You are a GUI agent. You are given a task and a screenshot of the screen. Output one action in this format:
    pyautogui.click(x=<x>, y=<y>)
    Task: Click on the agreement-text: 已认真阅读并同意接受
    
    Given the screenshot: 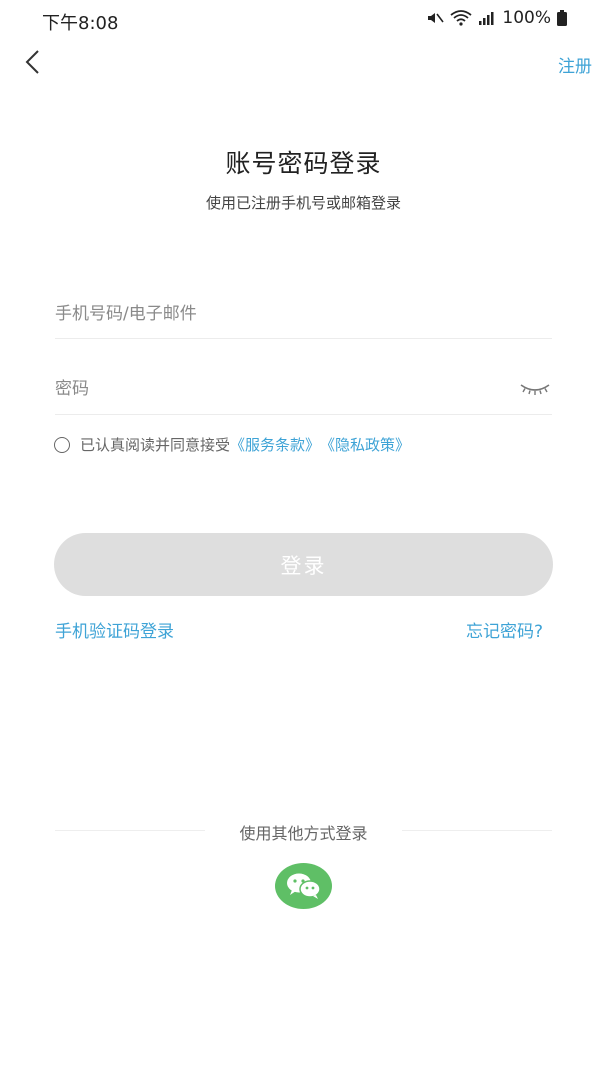 What is the action you would take?
    pyautogui.click(x=155, y=445)
    